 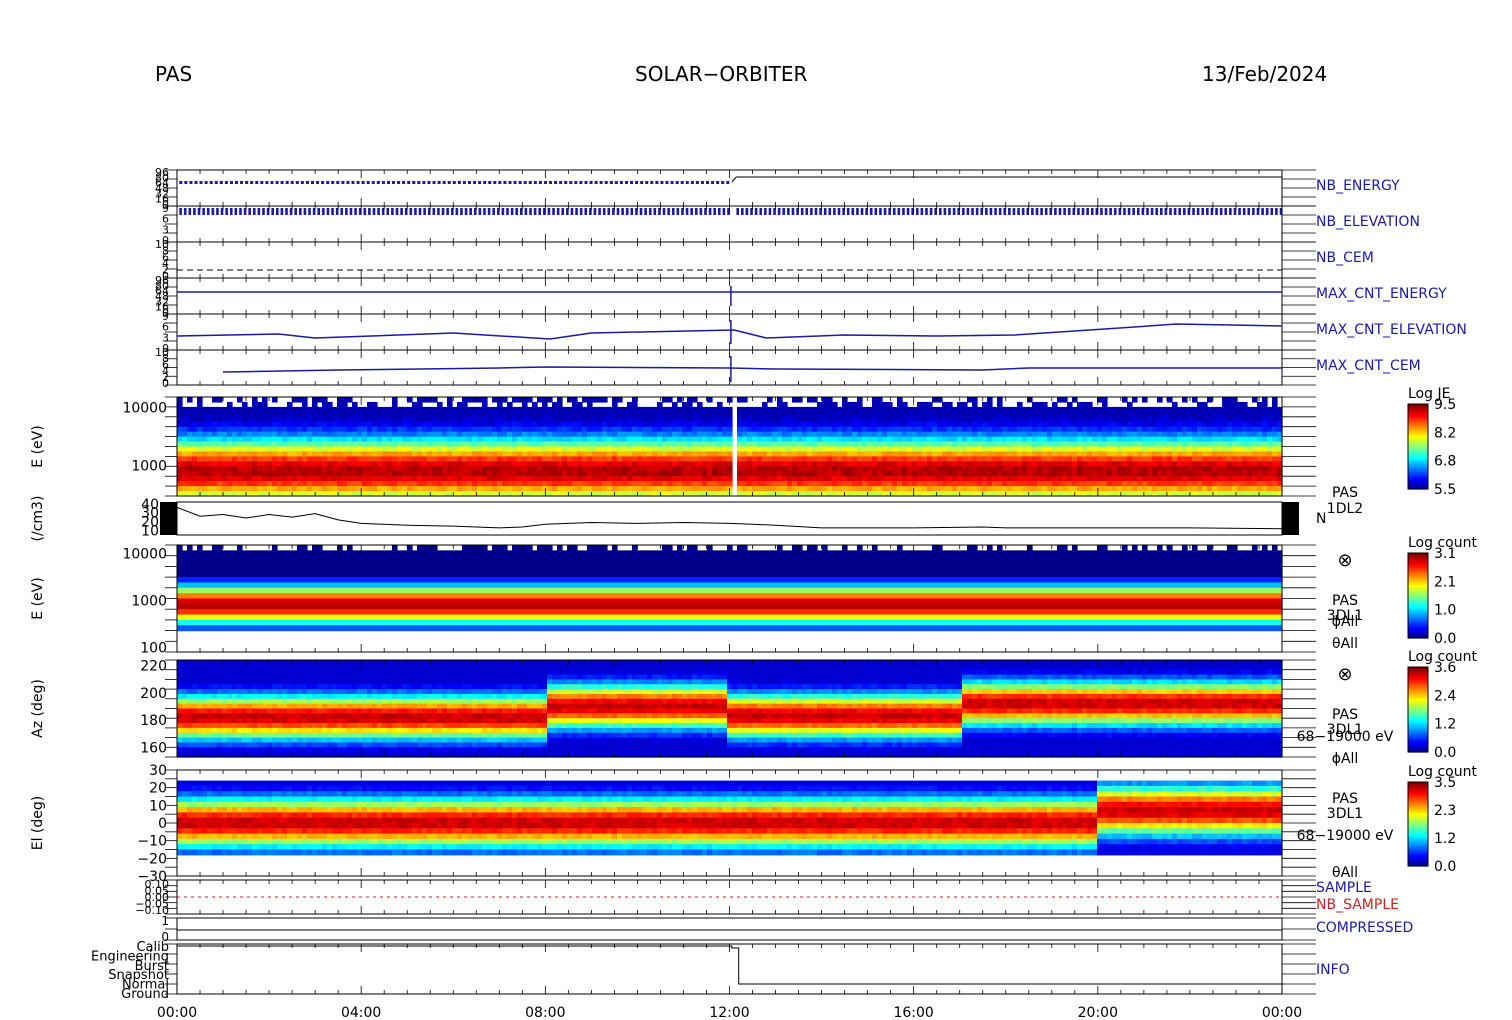 I want to click on density-right-block, so click(x=1290, y=518).